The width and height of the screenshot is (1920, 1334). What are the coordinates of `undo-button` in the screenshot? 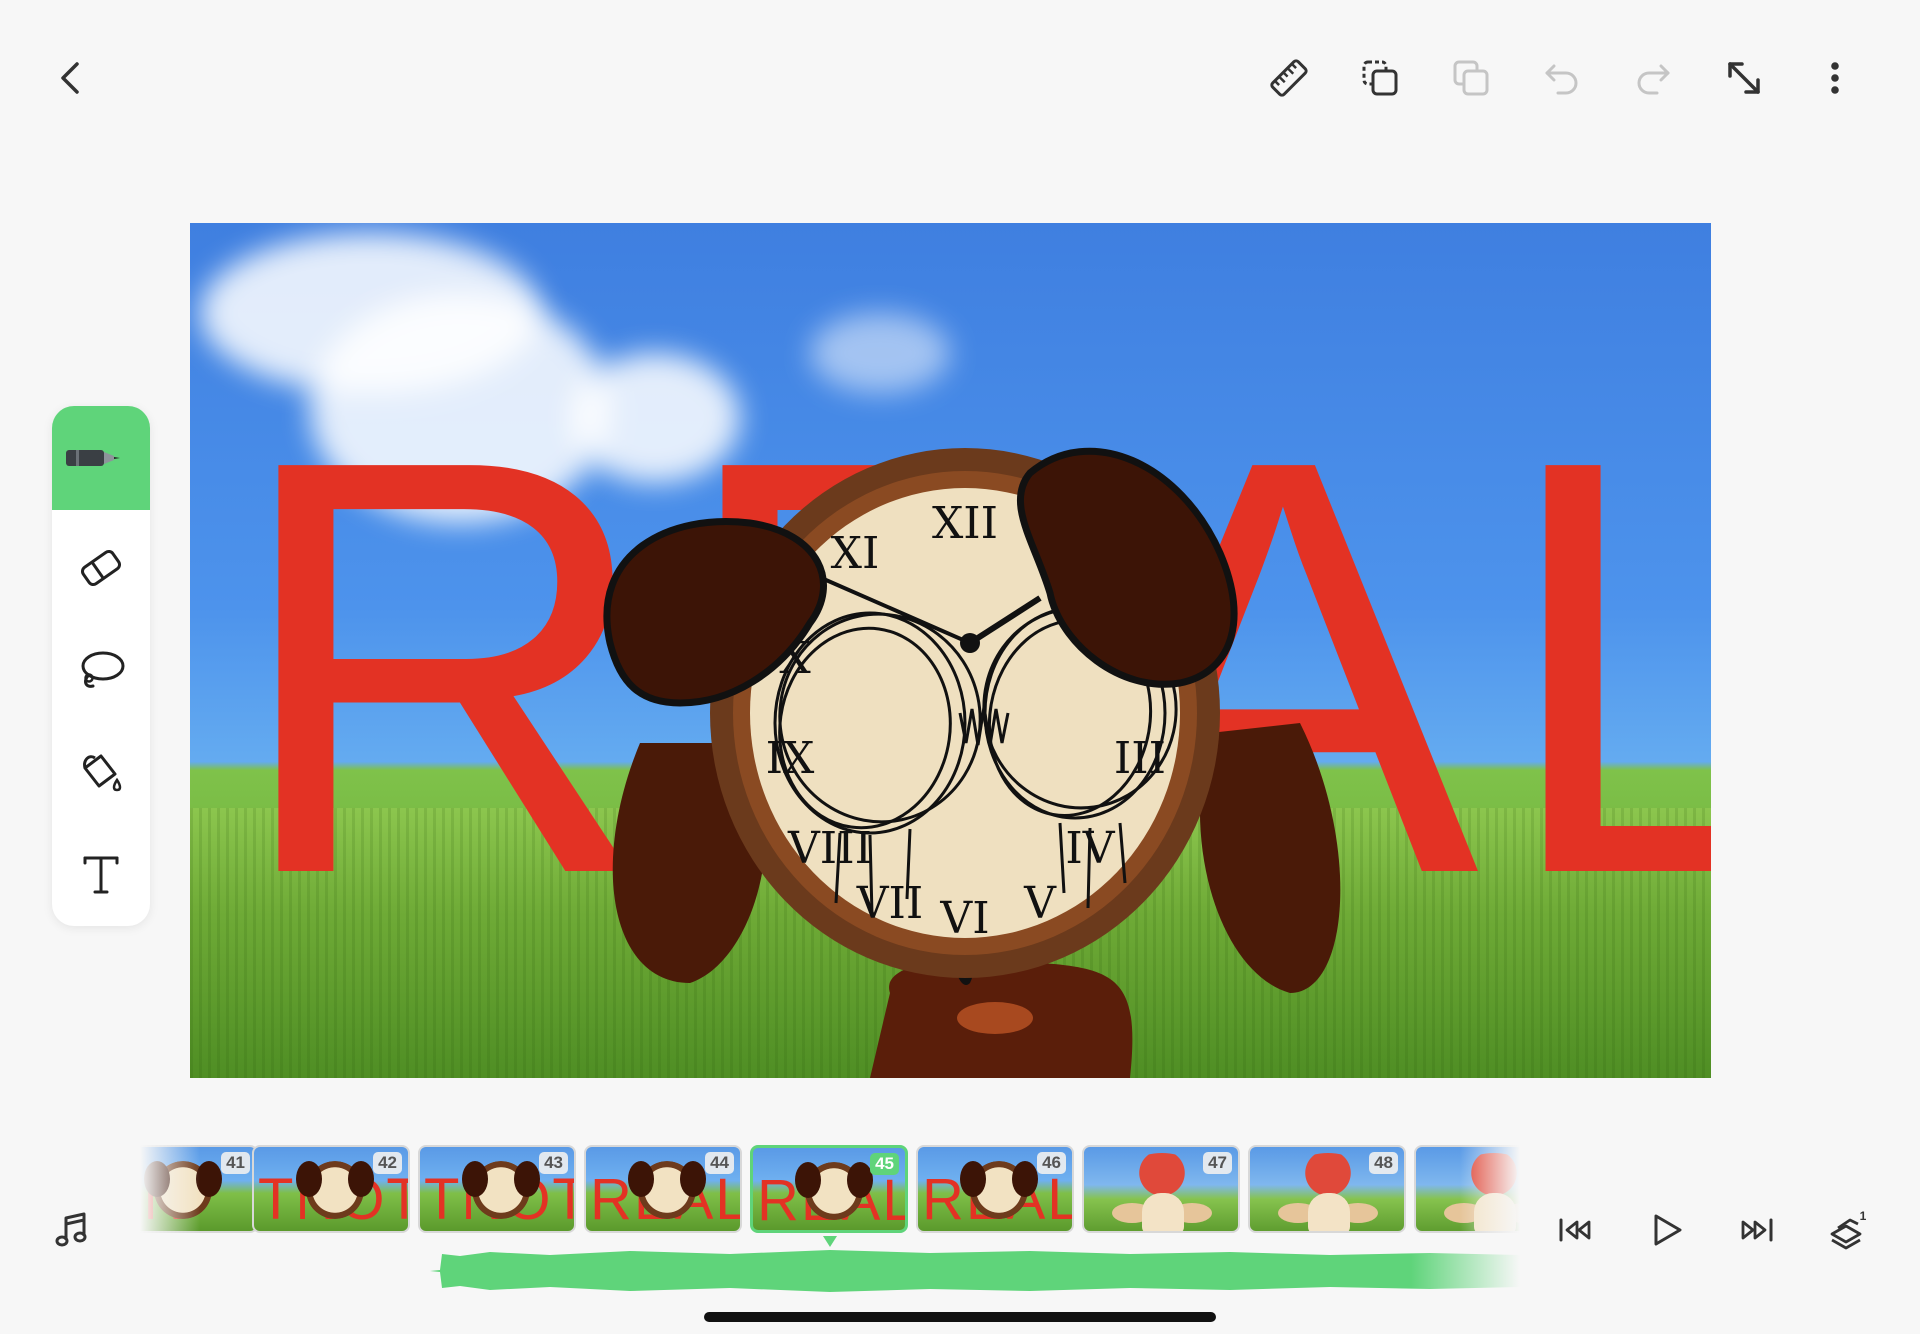 It's located at (1562, 78).